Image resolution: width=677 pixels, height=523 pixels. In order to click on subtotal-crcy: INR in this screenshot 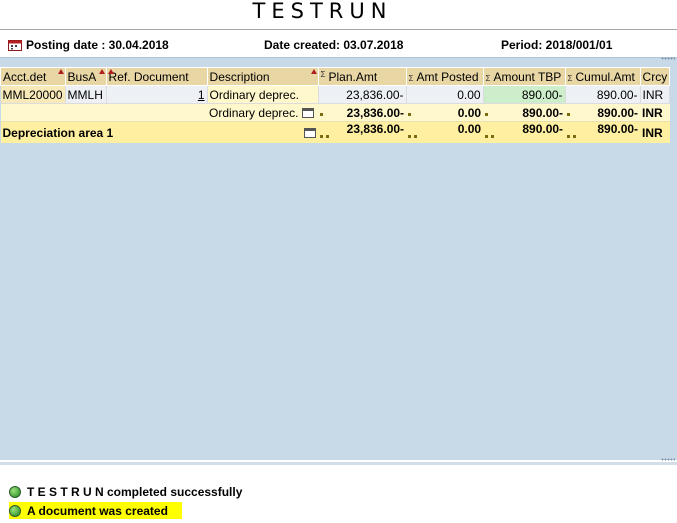, I will do `click(655, 112)`.